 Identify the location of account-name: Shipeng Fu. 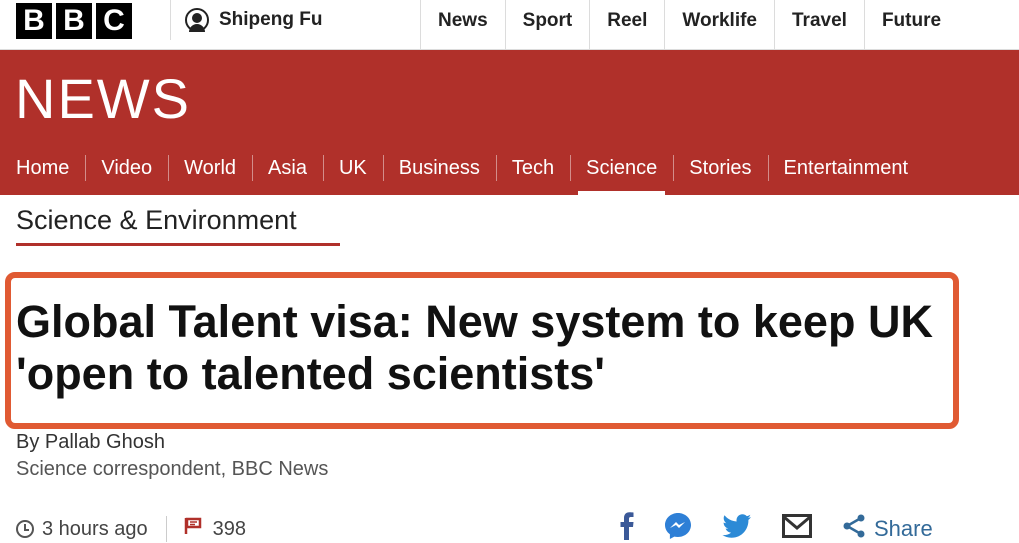
(271, 19).